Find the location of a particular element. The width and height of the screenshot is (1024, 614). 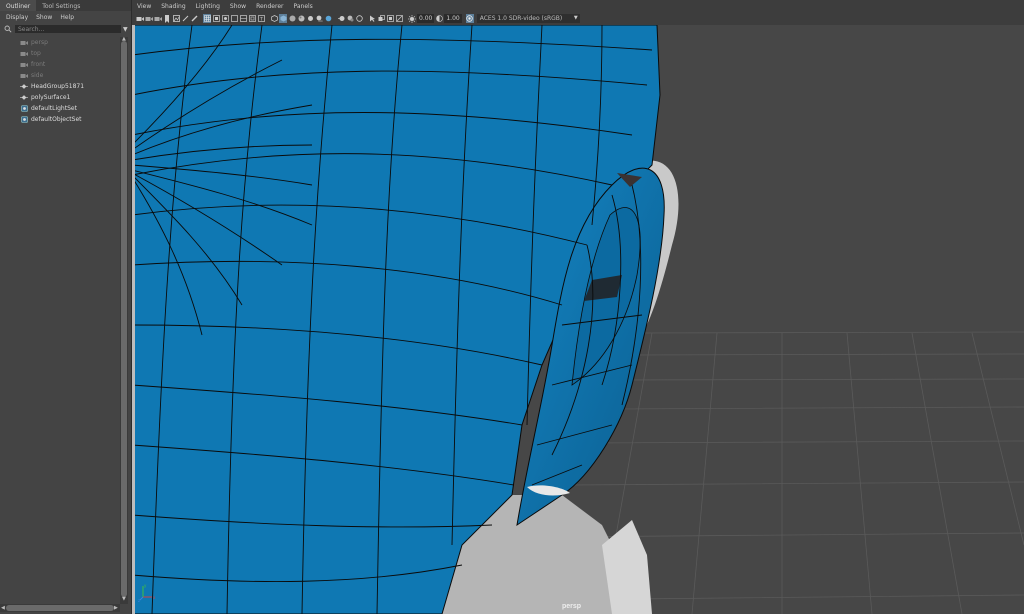

menu-panels: Panels is located at coordinates (302, 6).